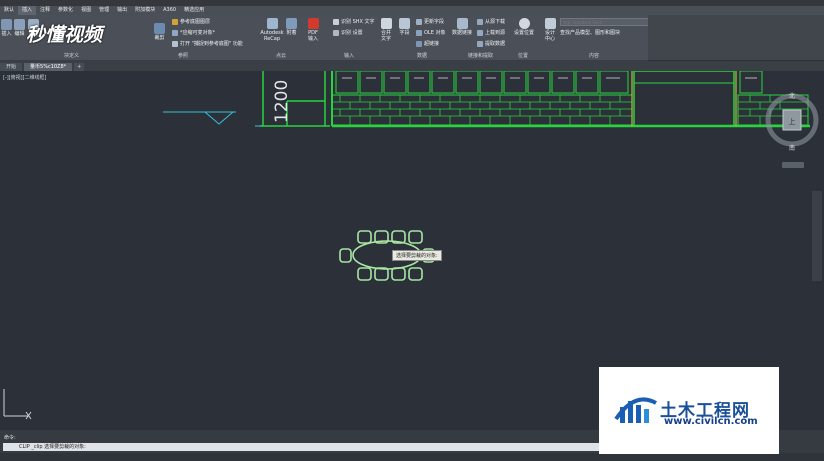  What do you see at coordinates (64, 35) in the screenshot?
I see `video-logo-watermark: 秒懂视频` at bounding box center [64, 35].